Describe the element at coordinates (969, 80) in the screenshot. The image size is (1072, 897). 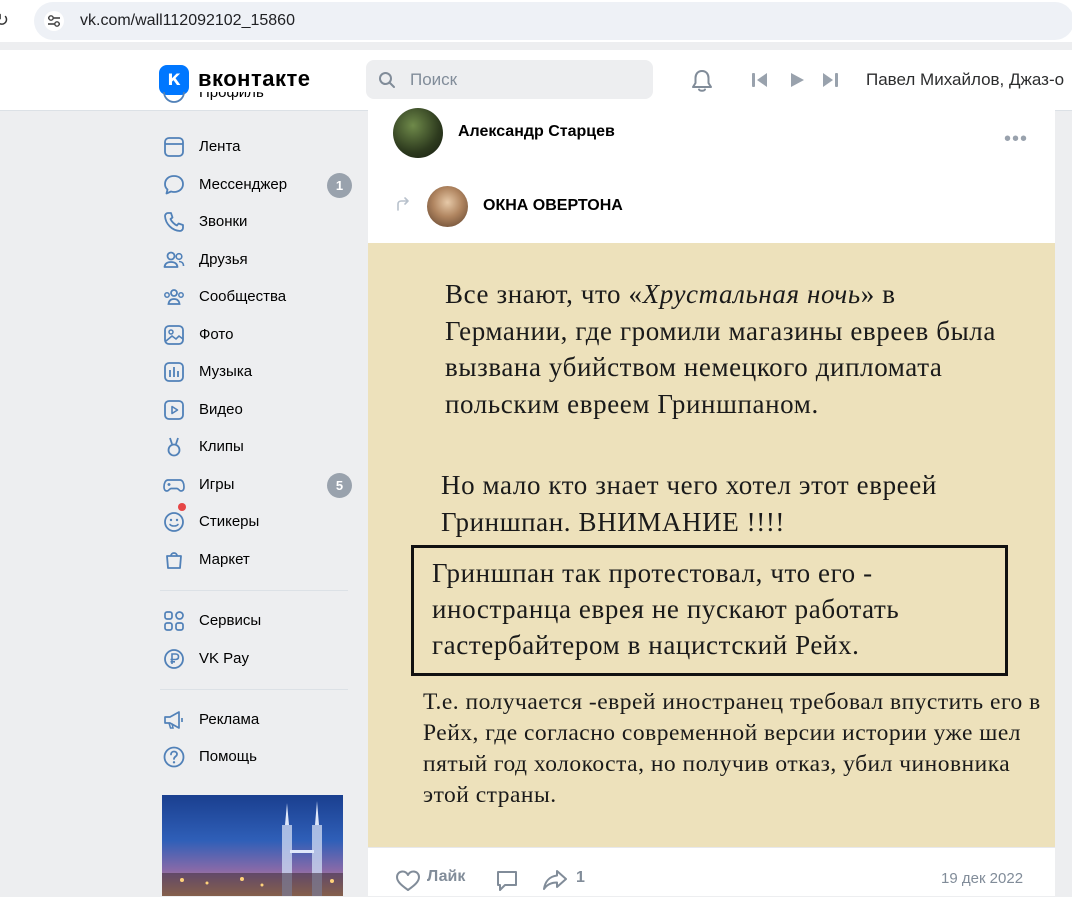
I see `player-track-title: Павел Михайлов, Джаз-о` at that location.